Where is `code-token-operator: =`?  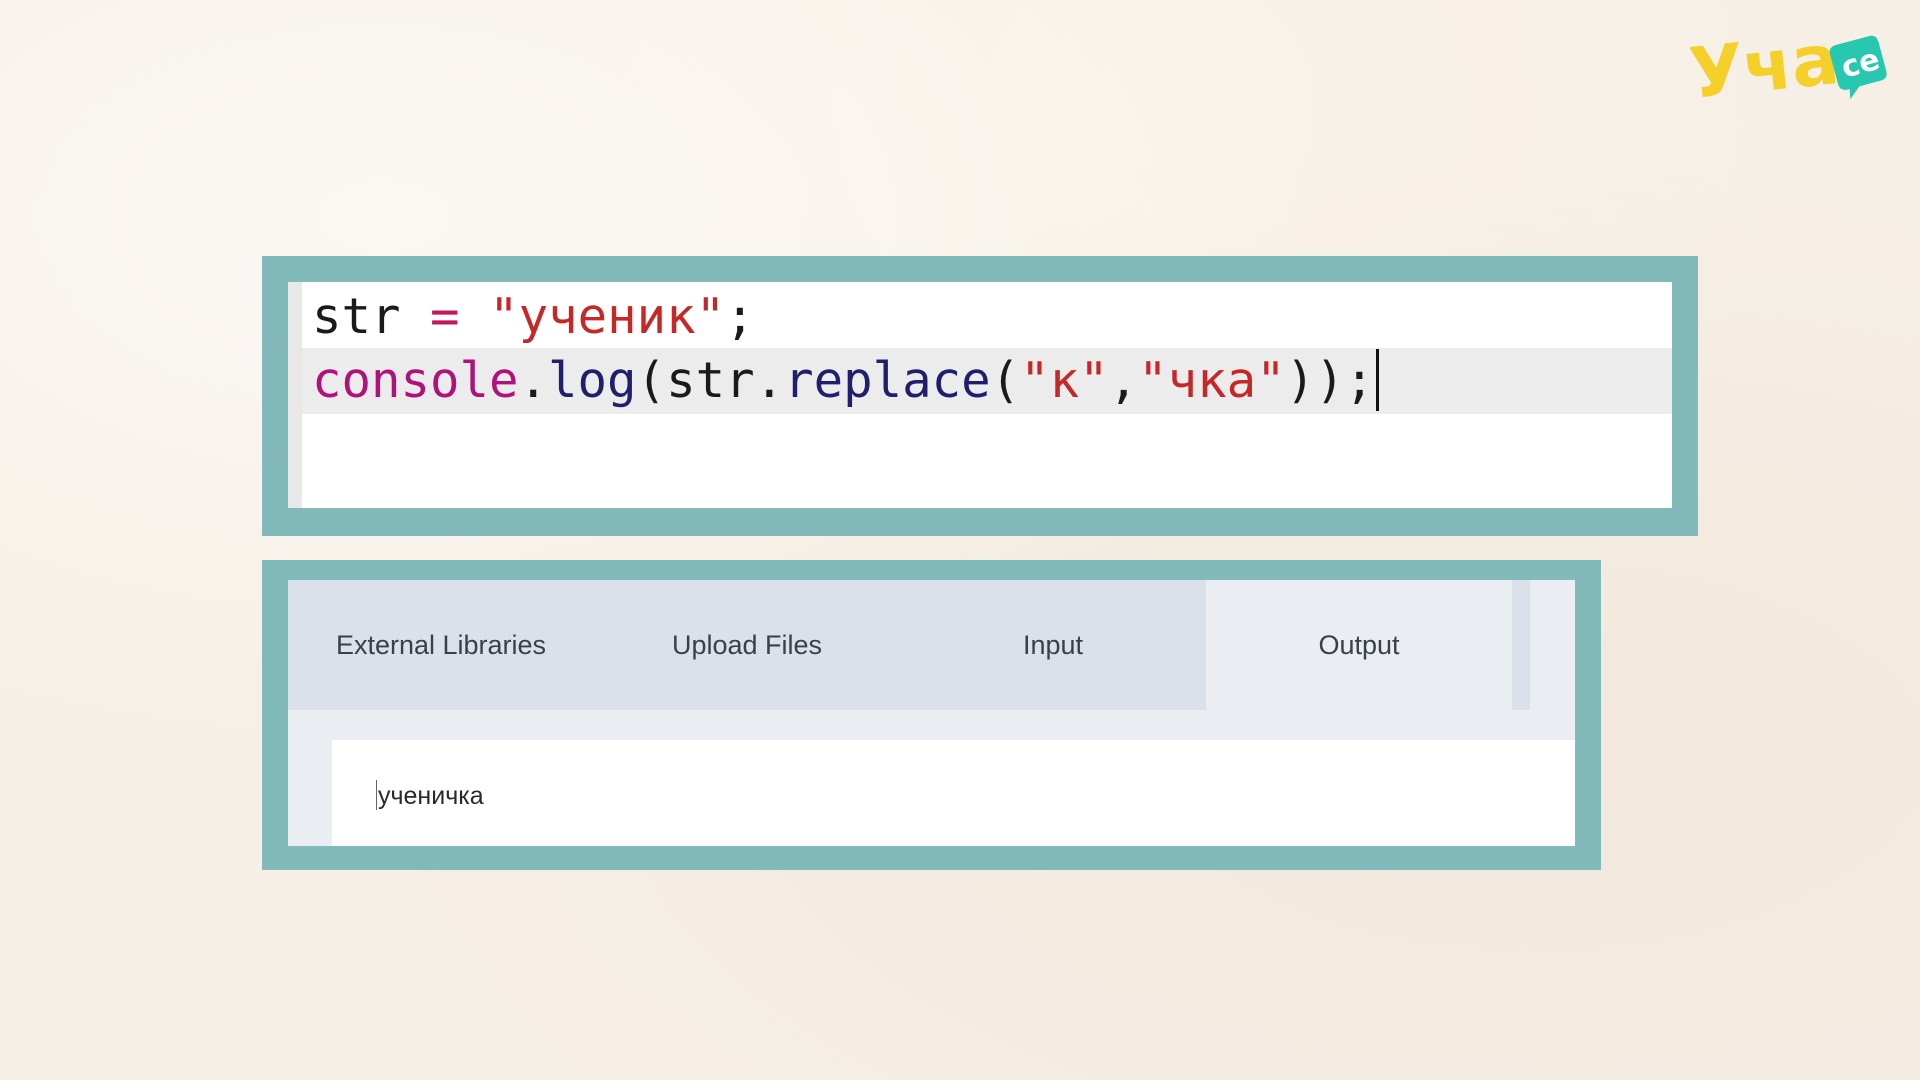
code-token-operator: = is located at coordinates (445, 316).